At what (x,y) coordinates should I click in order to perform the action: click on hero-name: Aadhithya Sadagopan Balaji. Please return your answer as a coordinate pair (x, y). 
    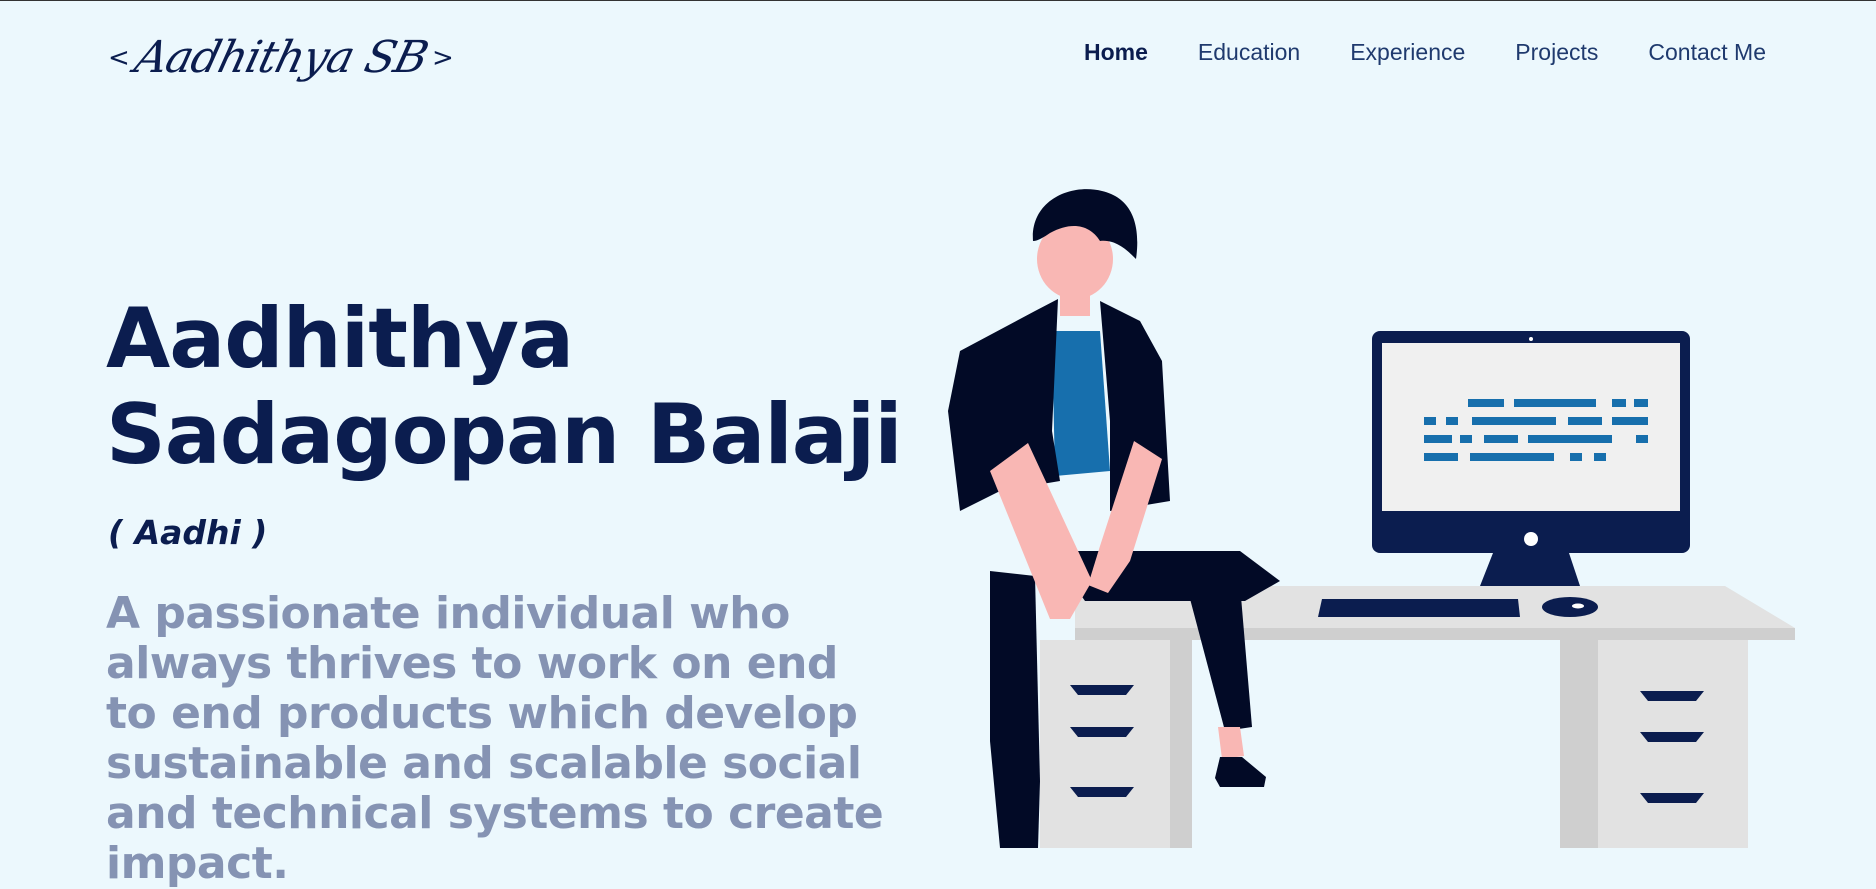
    Looking at the image, I should click on (506, 387).